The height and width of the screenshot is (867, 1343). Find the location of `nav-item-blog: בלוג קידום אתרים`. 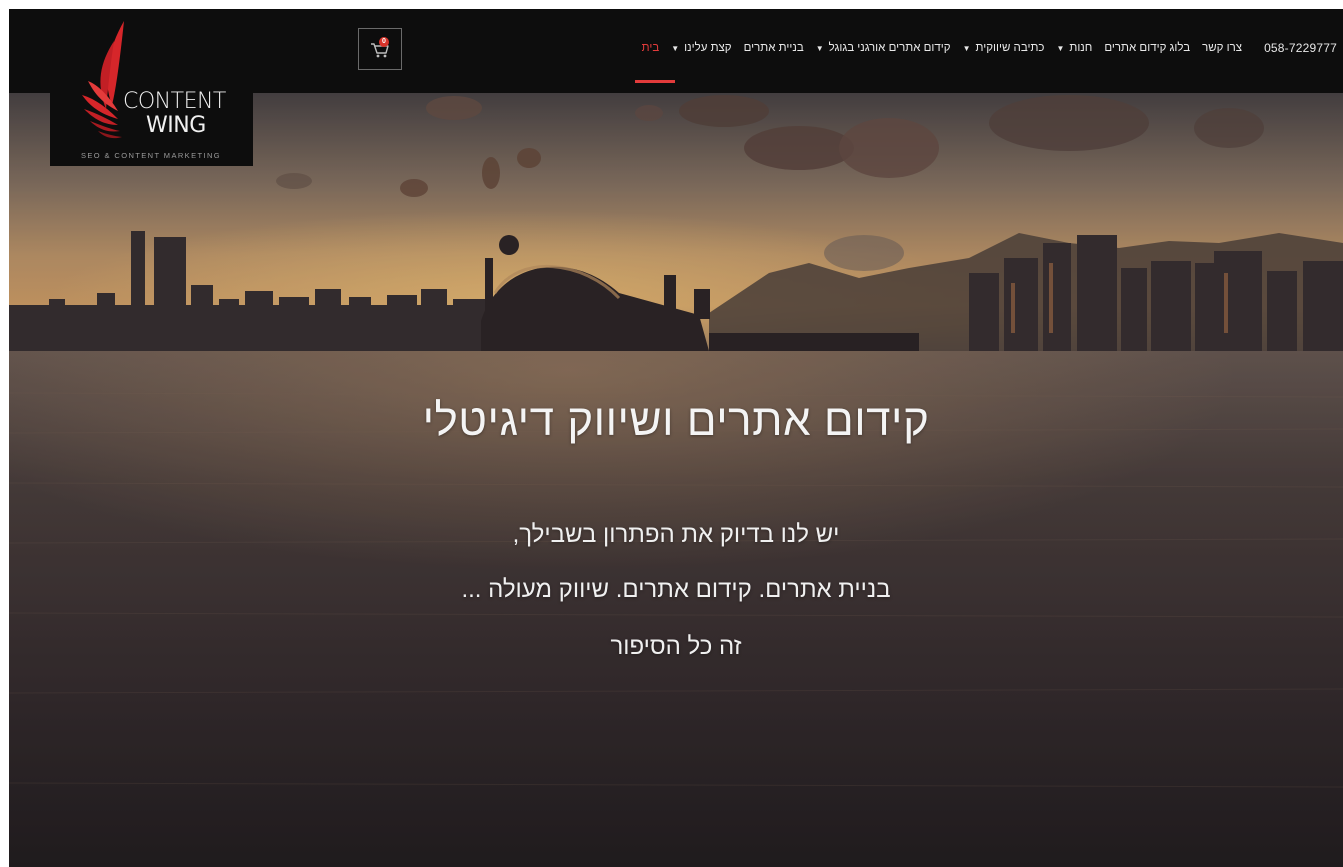

nav-item-blog: בלוג קידום אתרים is located at coordinates (1147, 48).